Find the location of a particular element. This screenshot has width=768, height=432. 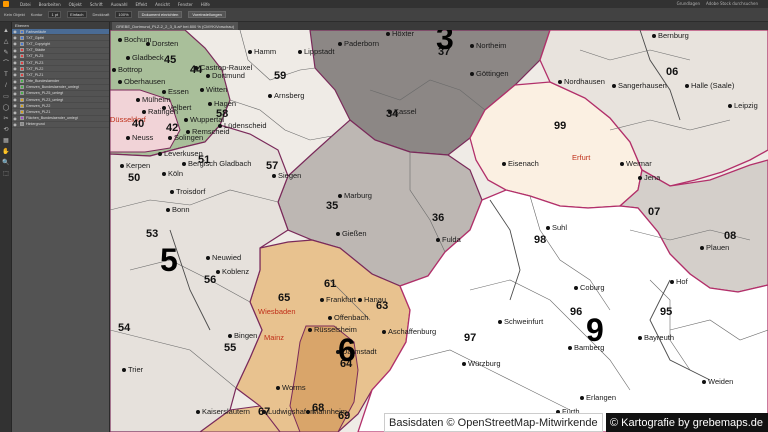

city-name: Siegen is located at coordinates (290, 175).